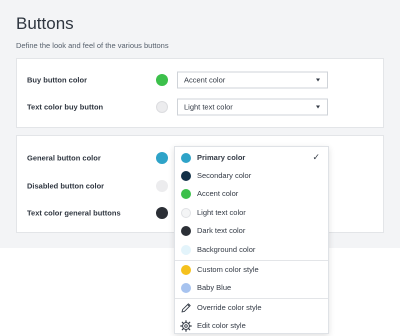  Describe the element at coordinates (251, 213) in the screenshot. I see `dropdown-item-light-text-color: Light text color` at that location.